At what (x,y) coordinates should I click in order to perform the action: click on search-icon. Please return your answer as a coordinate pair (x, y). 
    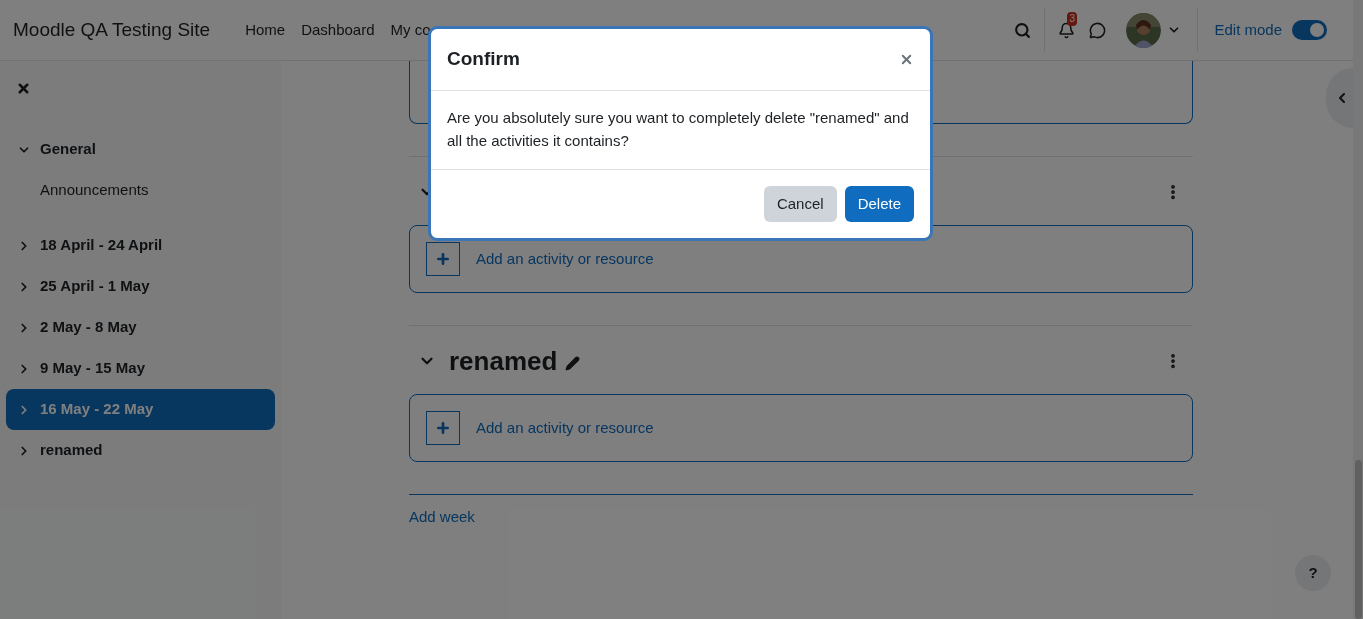
    Looking at the image, I should click on (1023, 30).